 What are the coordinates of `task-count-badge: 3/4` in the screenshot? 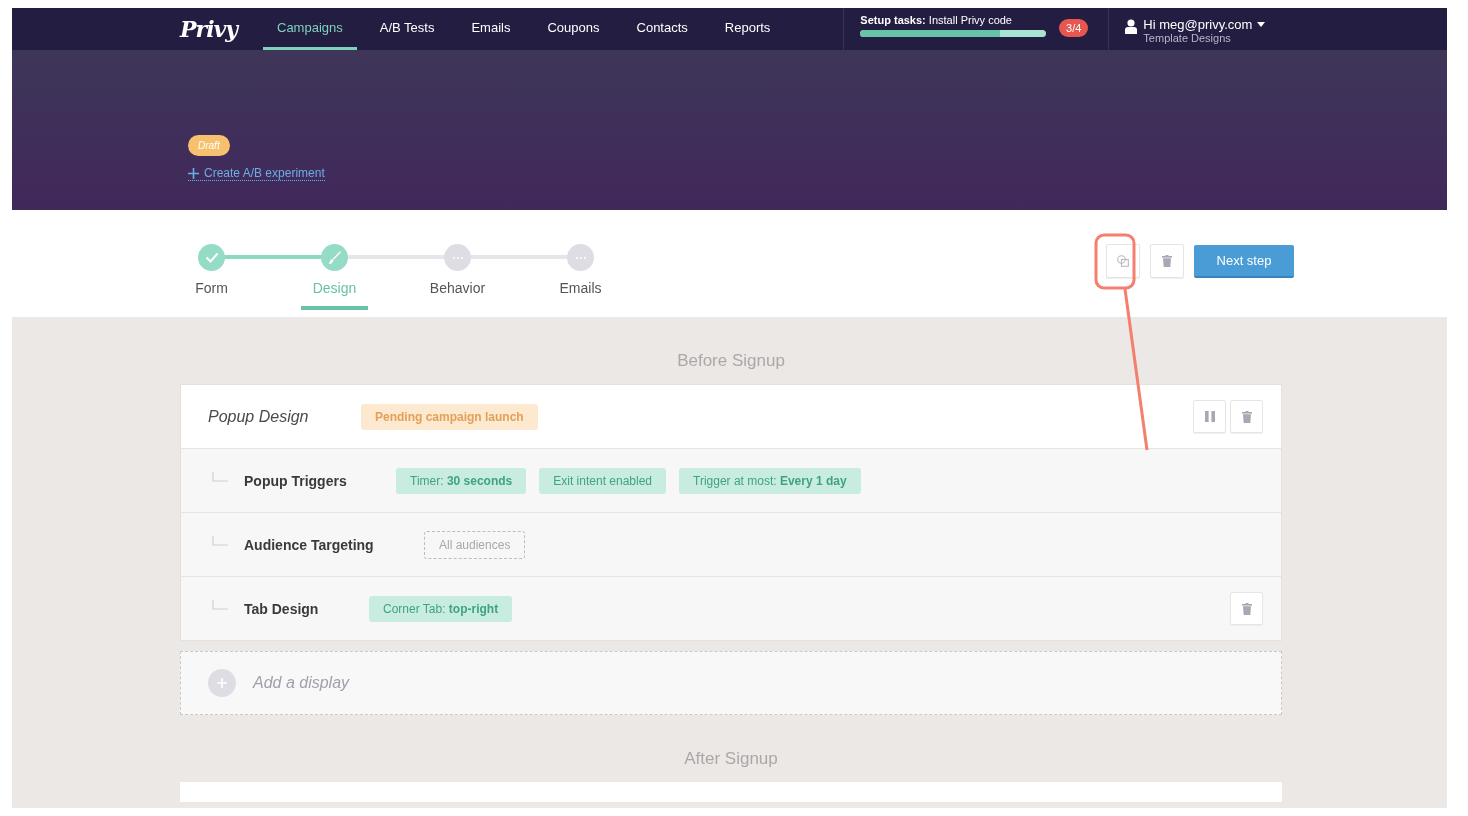 It's located at (1074, 28).